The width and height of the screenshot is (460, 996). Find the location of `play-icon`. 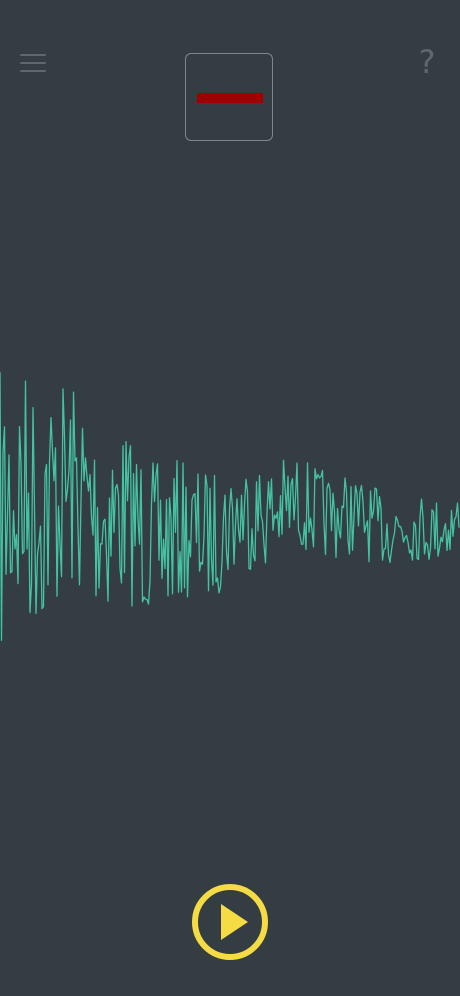

play-icon is located at coordinates (230, 922).